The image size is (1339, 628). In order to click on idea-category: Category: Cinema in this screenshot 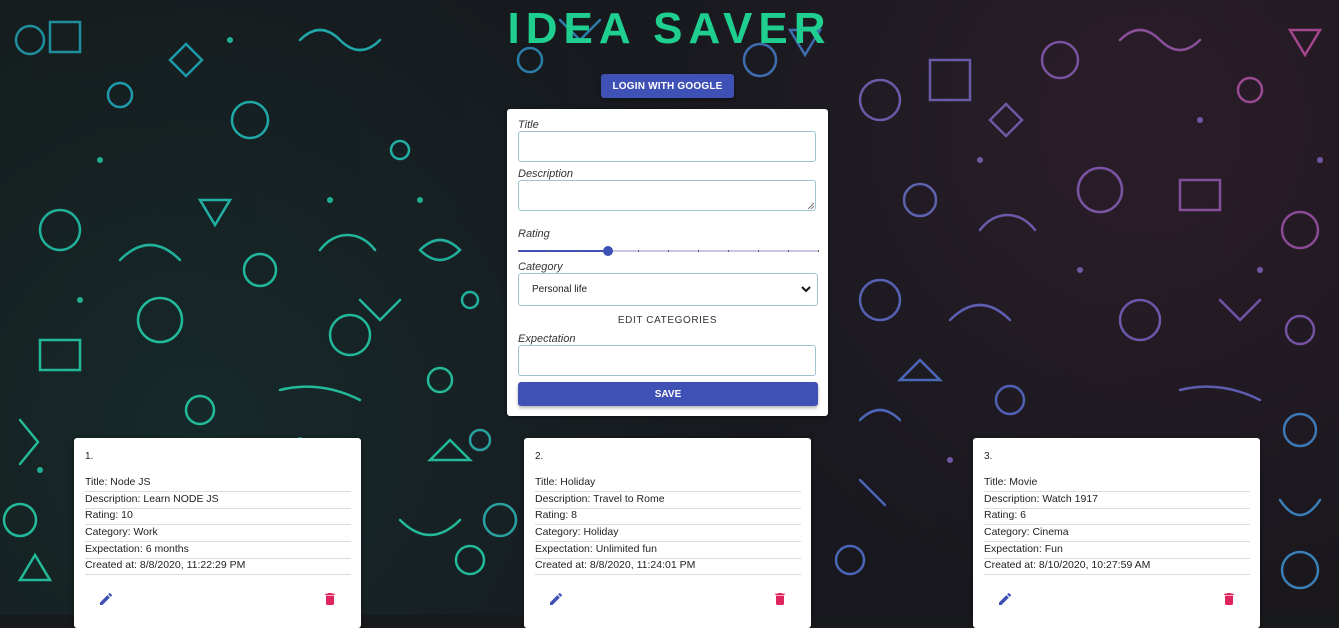, I will do `click(1117, 534)`.